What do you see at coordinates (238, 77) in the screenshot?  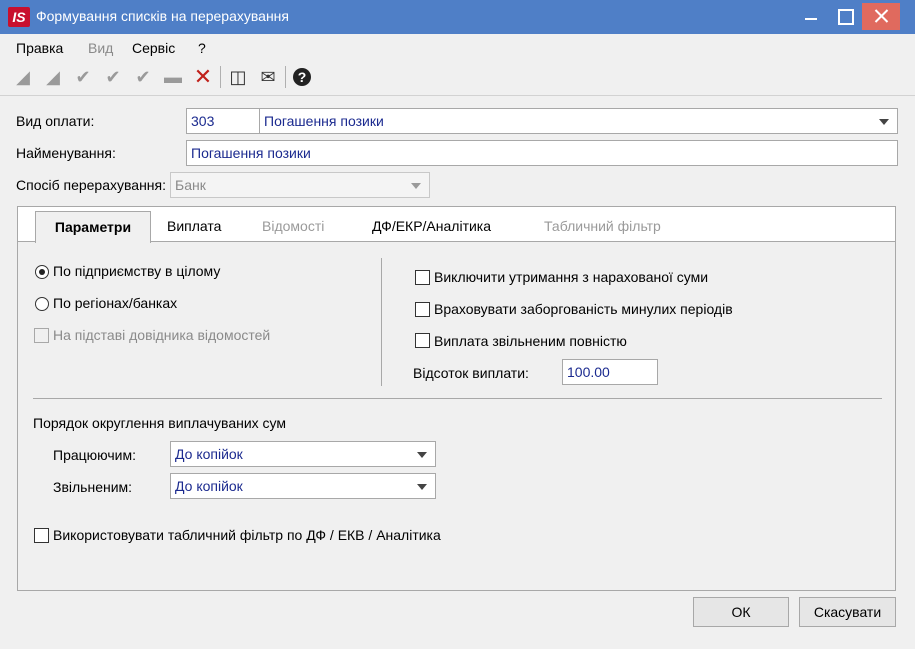 I see `document-icon: ◫` at bounding box center [238, 77].